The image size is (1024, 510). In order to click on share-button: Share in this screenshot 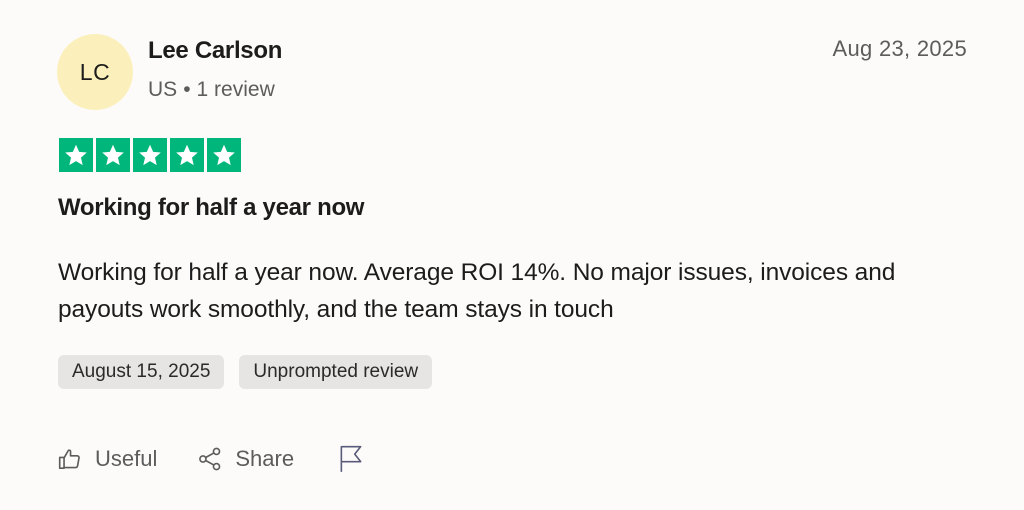, I will do `click(245, 459)`.